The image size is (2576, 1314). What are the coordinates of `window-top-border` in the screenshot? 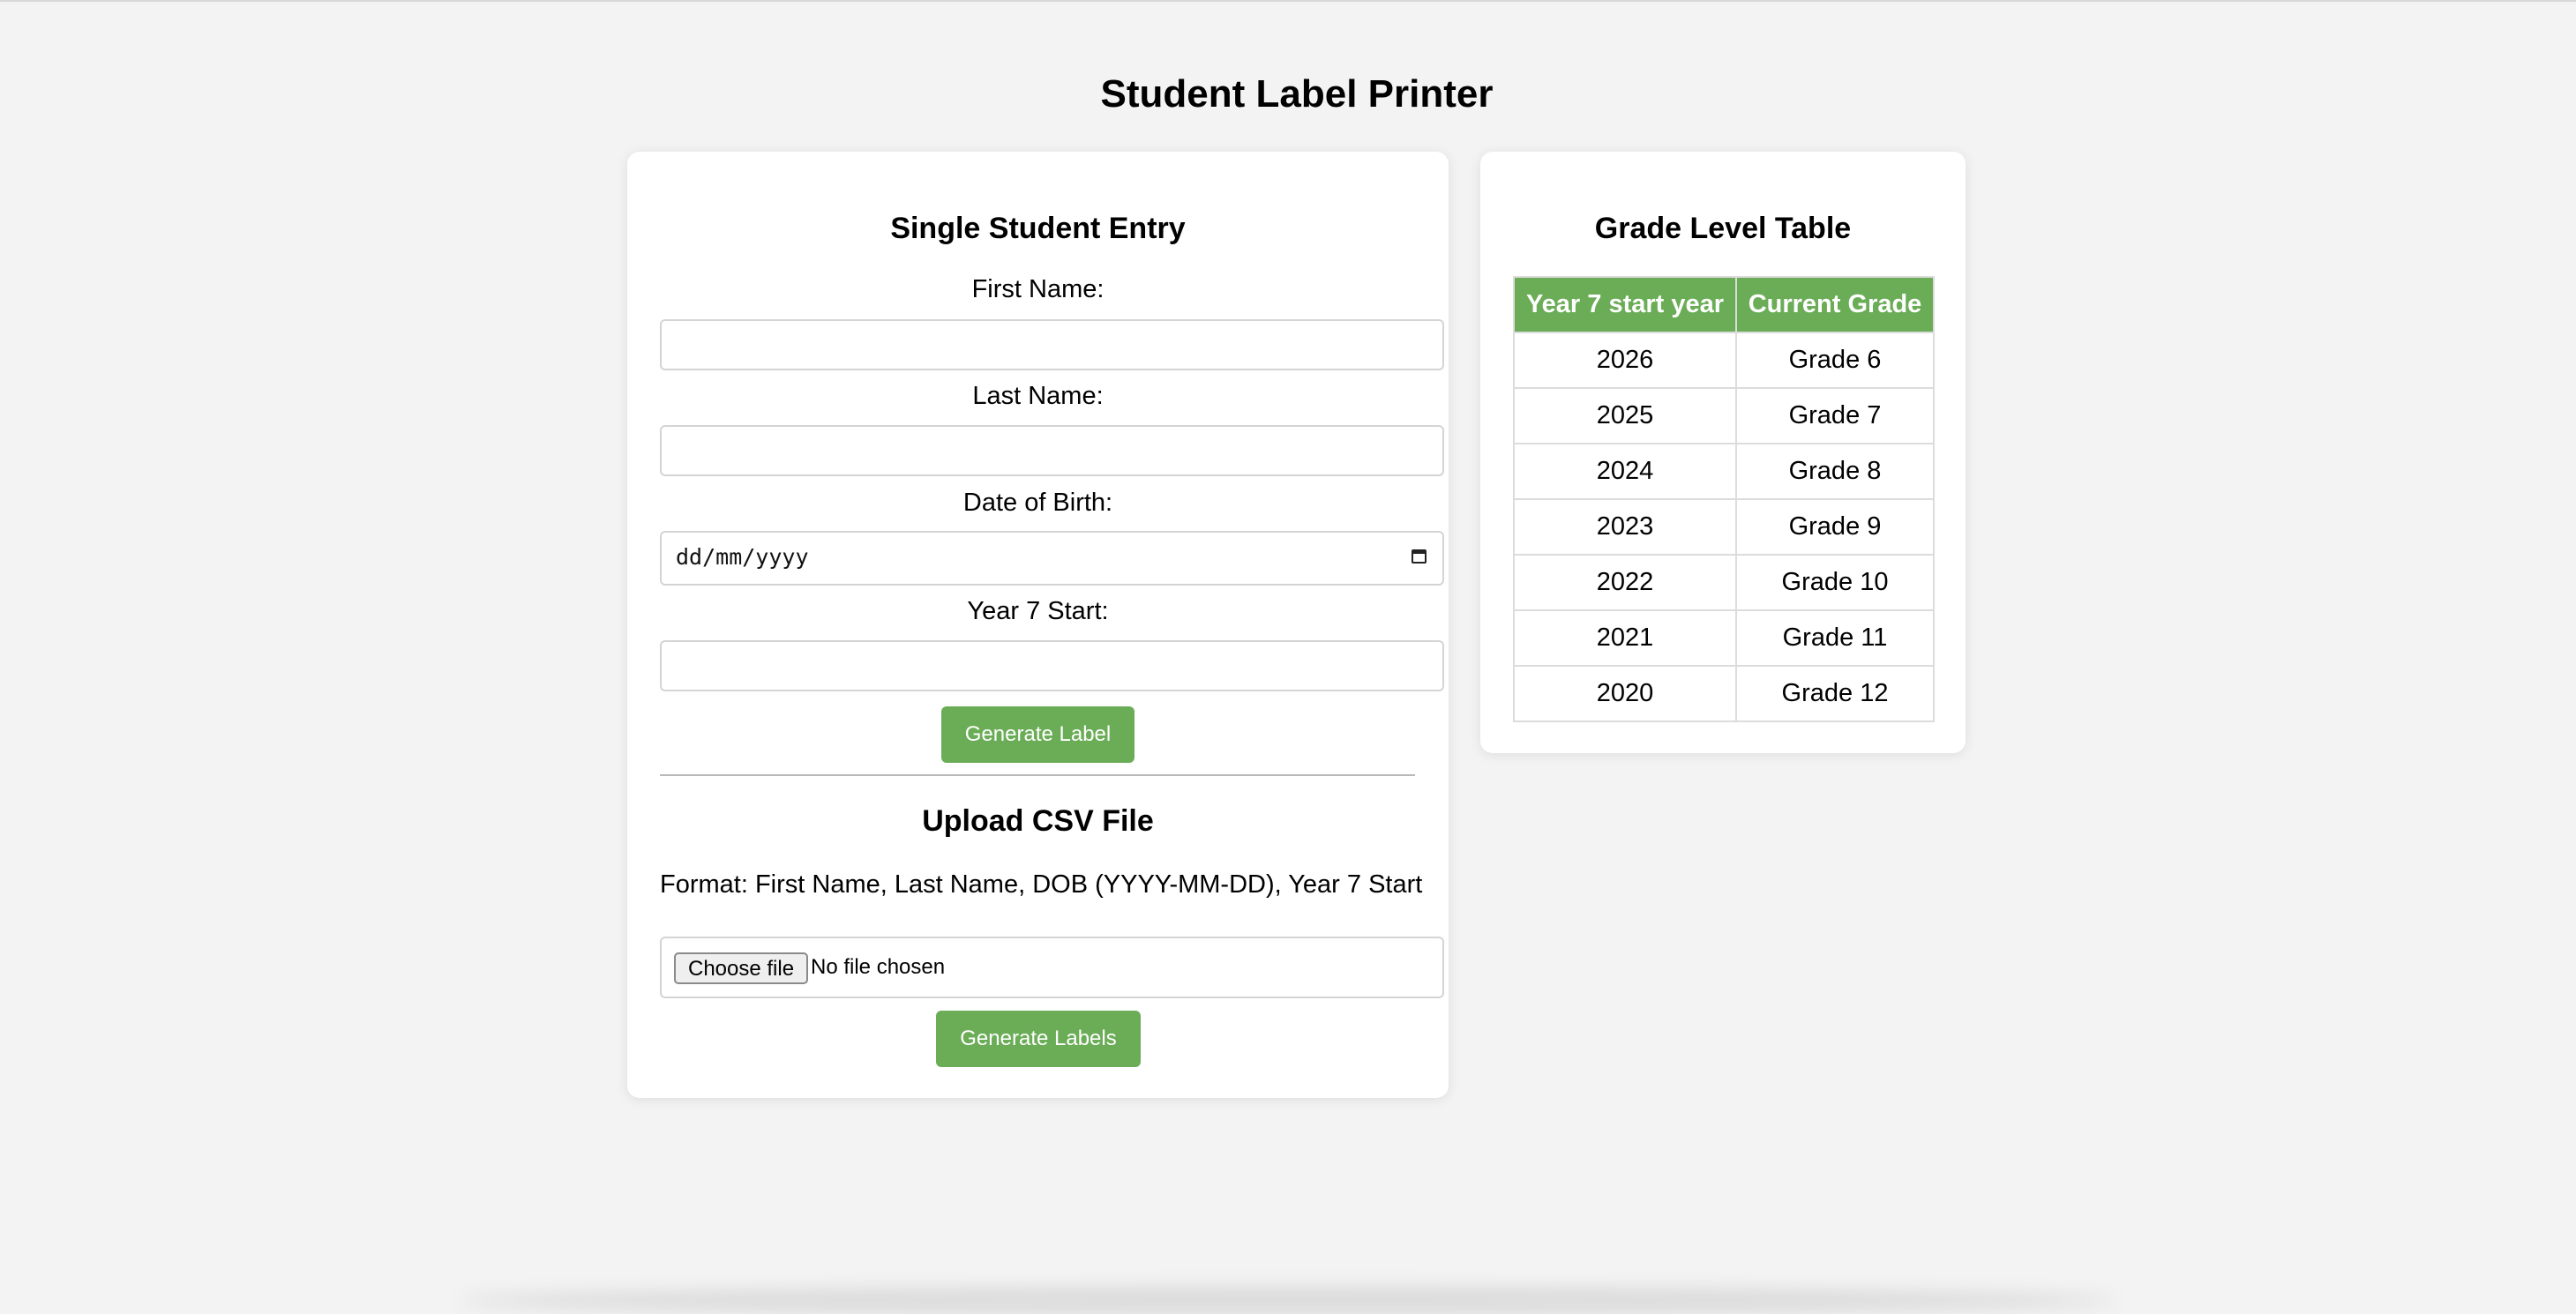 It's located at (1288, 1).